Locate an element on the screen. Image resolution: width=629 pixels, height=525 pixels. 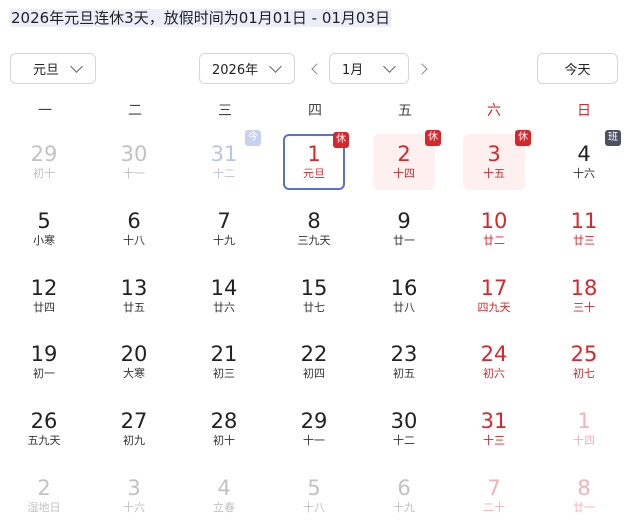
calendar-day-cell: 13 廿五 is located at coordinates (134, 296).